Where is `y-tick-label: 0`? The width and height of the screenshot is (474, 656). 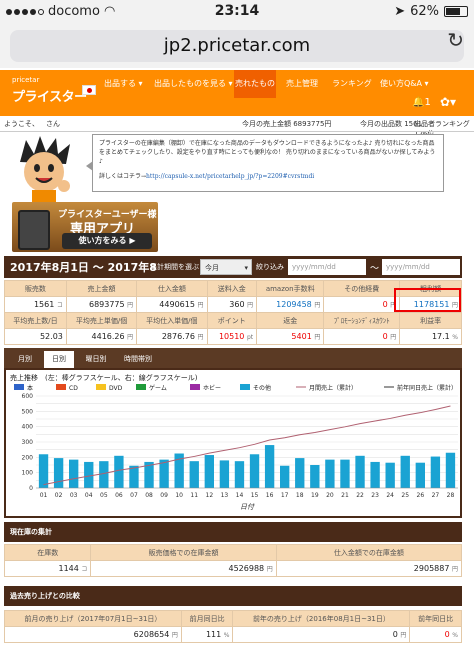
y-tick-label: 0 is located at coordinates (31, 488).